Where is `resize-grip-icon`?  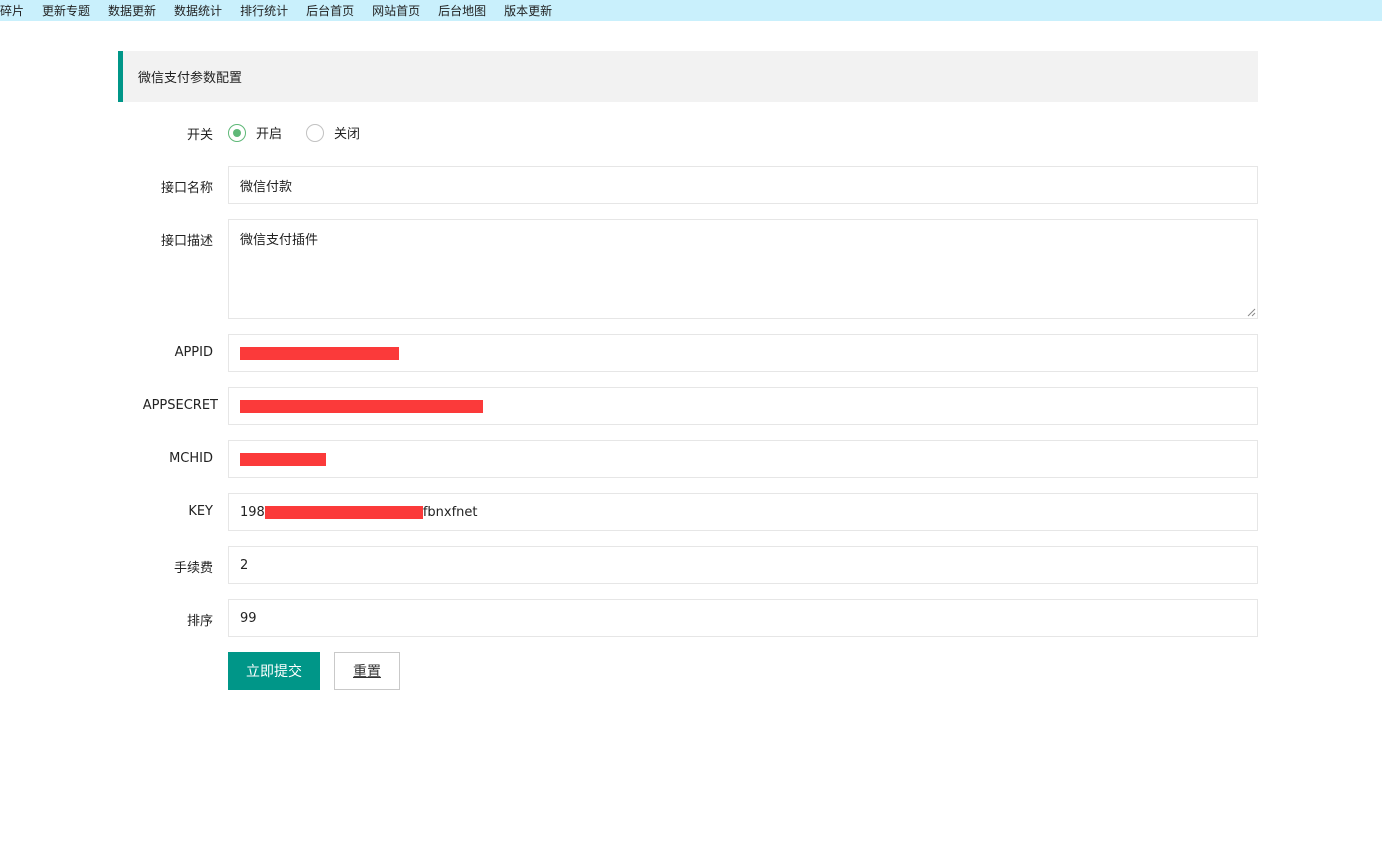
resize-grip-icon is located at coordinates (1251, 312).